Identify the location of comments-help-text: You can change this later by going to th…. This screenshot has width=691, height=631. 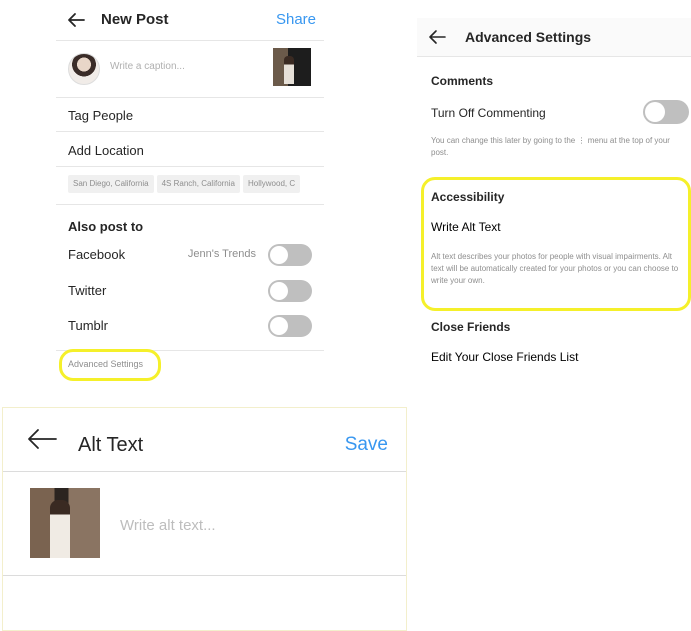
(550, 146).